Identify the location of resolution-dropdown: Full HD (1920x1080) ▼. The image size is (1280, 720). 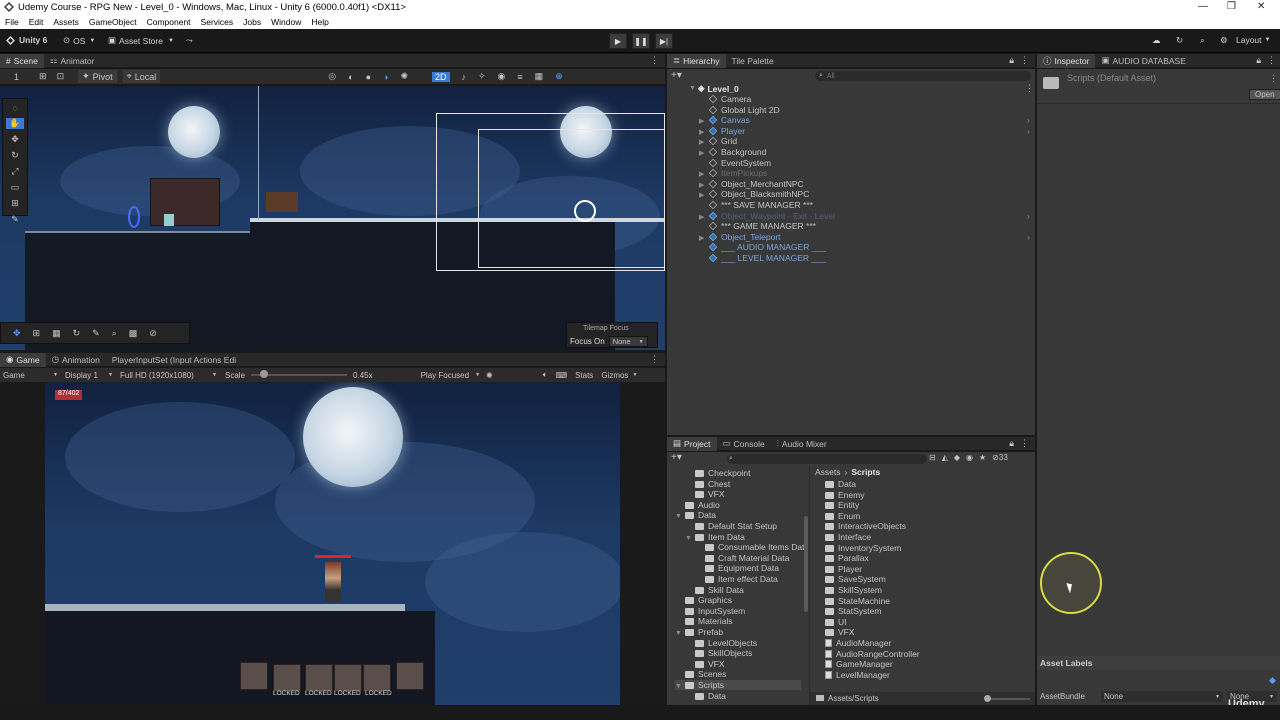
(165, 375).